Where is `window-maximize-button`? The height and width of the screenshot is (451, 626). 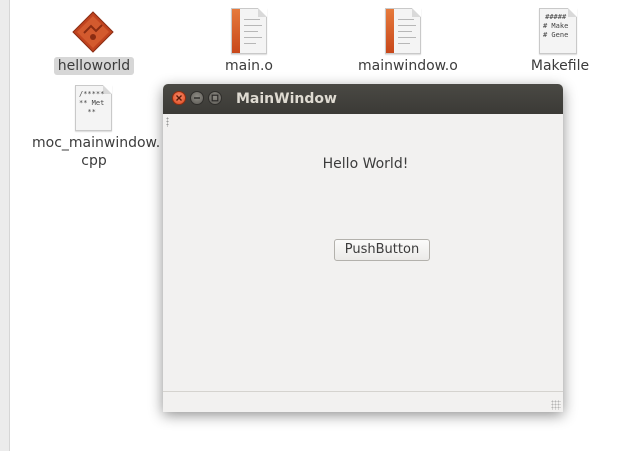
window-maximize-button is located at coordinates (215, 98).